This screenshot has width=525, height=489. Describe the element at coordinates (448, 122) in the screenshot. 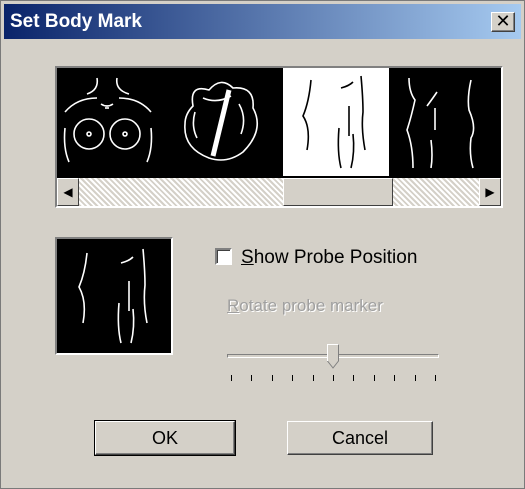

I see `thumb-torso-side` at that location.